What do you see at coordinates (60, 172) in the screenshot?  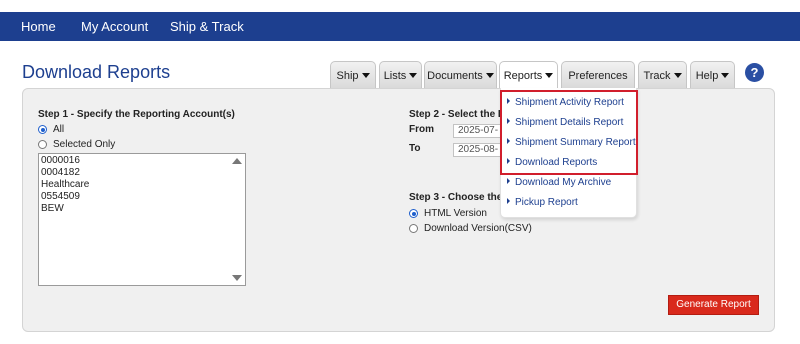 I see `list-item: 0004182` at bounding box center [60, 172].